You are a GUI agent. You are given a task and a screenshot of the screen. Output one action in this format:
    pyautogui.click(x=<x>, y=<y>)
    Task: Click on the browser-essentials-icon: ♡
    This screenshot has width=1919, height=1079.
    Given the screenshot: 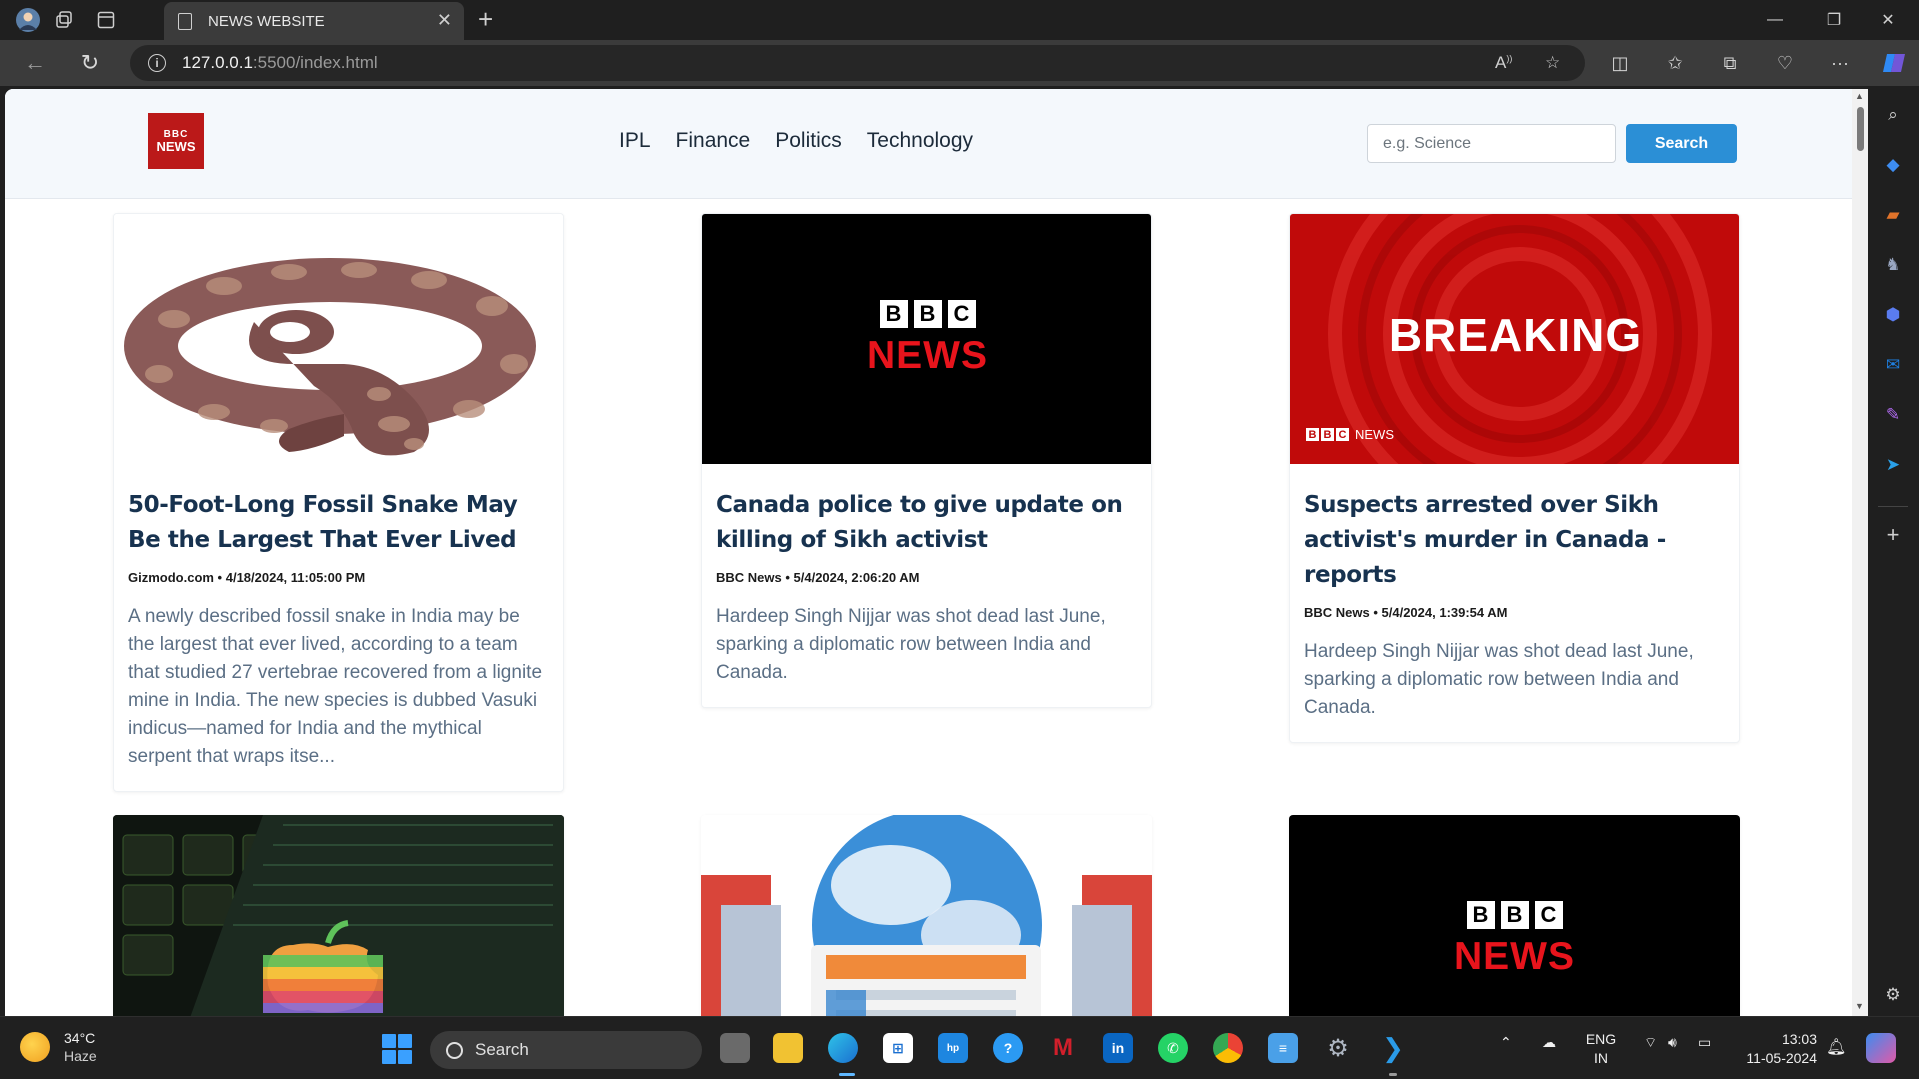 What is the action you would take?
    pyautogui.click(x=1785, y=63)
    